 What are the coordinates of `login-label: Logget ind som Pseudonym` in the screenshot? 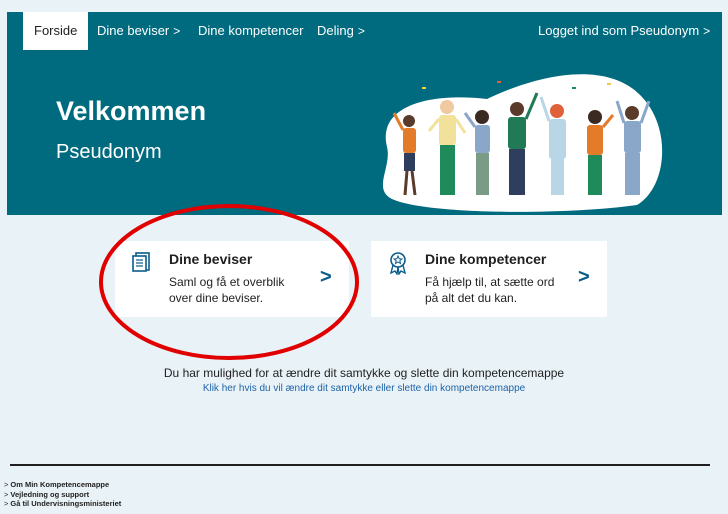 It's located at (619, 30).